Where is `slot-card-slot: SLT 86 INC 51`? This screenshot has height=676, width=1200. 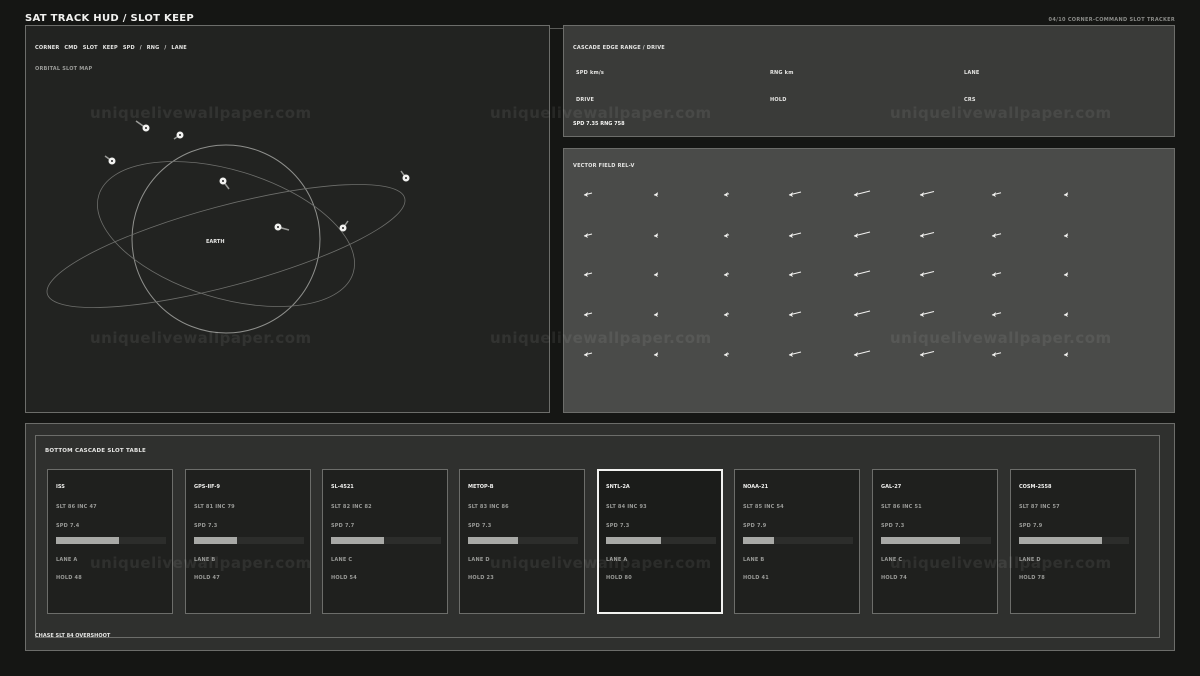
slot-card-slot: SLT 86 INC 51 is located at coordinates (901, 507).